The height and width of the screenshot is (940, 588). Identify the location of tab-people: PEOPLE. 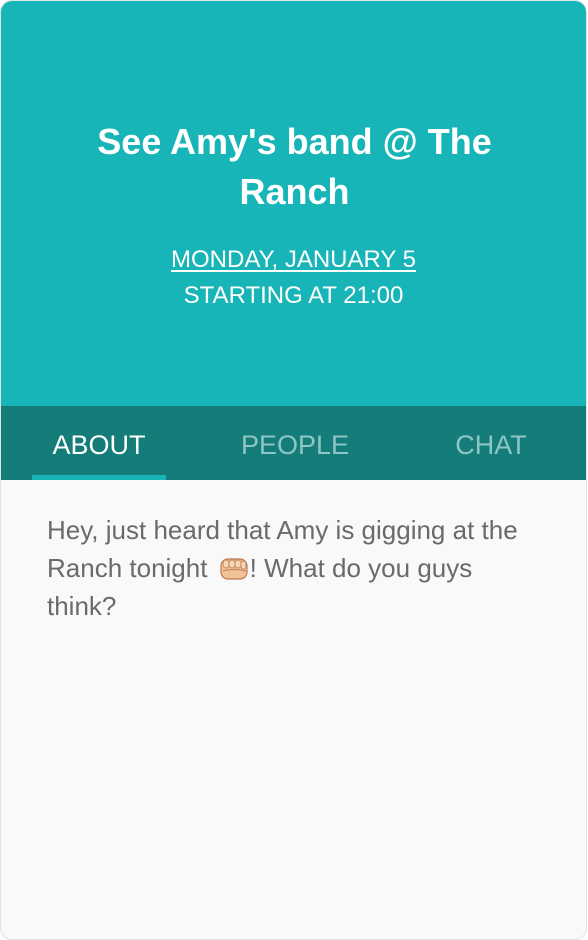
(295, 443).